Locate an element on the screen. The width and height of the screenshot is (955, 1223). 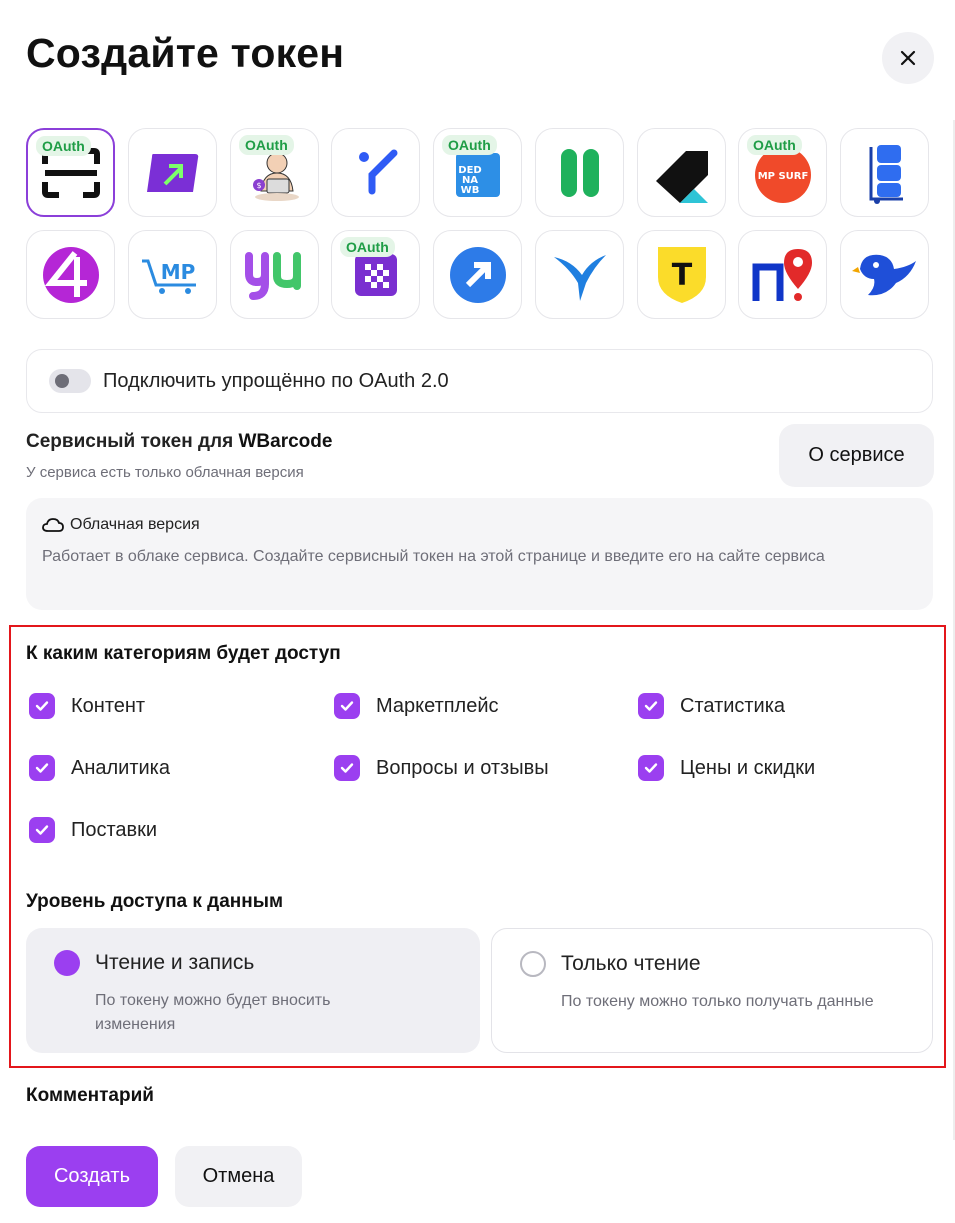
category-label: Статистика is located at coordinates (733, 705).